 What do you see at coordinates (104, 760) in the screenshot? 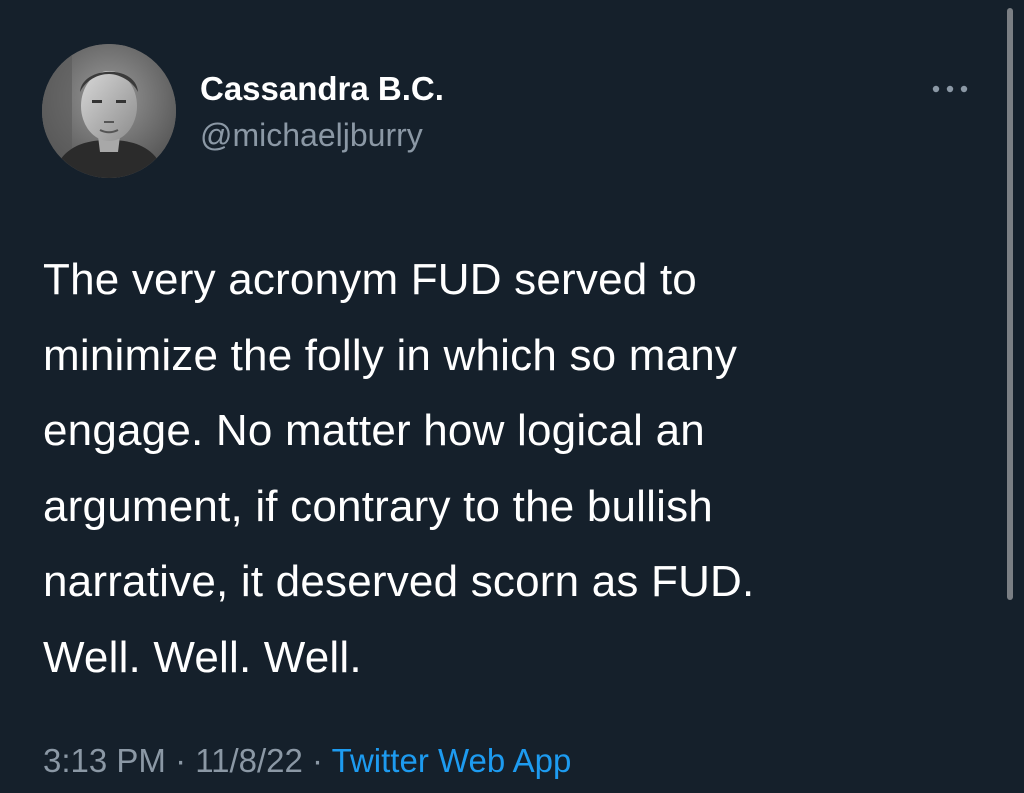
I see `tweet-time: 3:13 PM` at bounding box center [104, 760].